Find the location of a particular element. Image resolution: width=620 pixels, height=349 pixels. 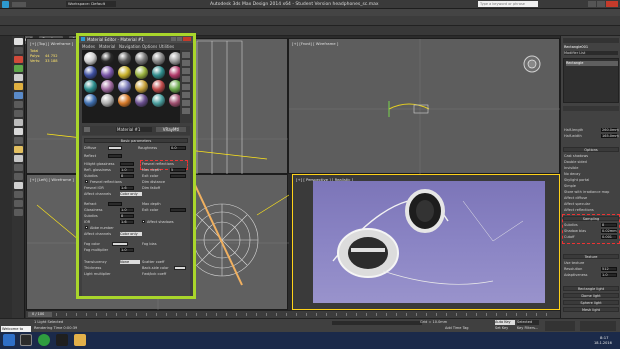

start-icon is located at coordinates (9, 340).